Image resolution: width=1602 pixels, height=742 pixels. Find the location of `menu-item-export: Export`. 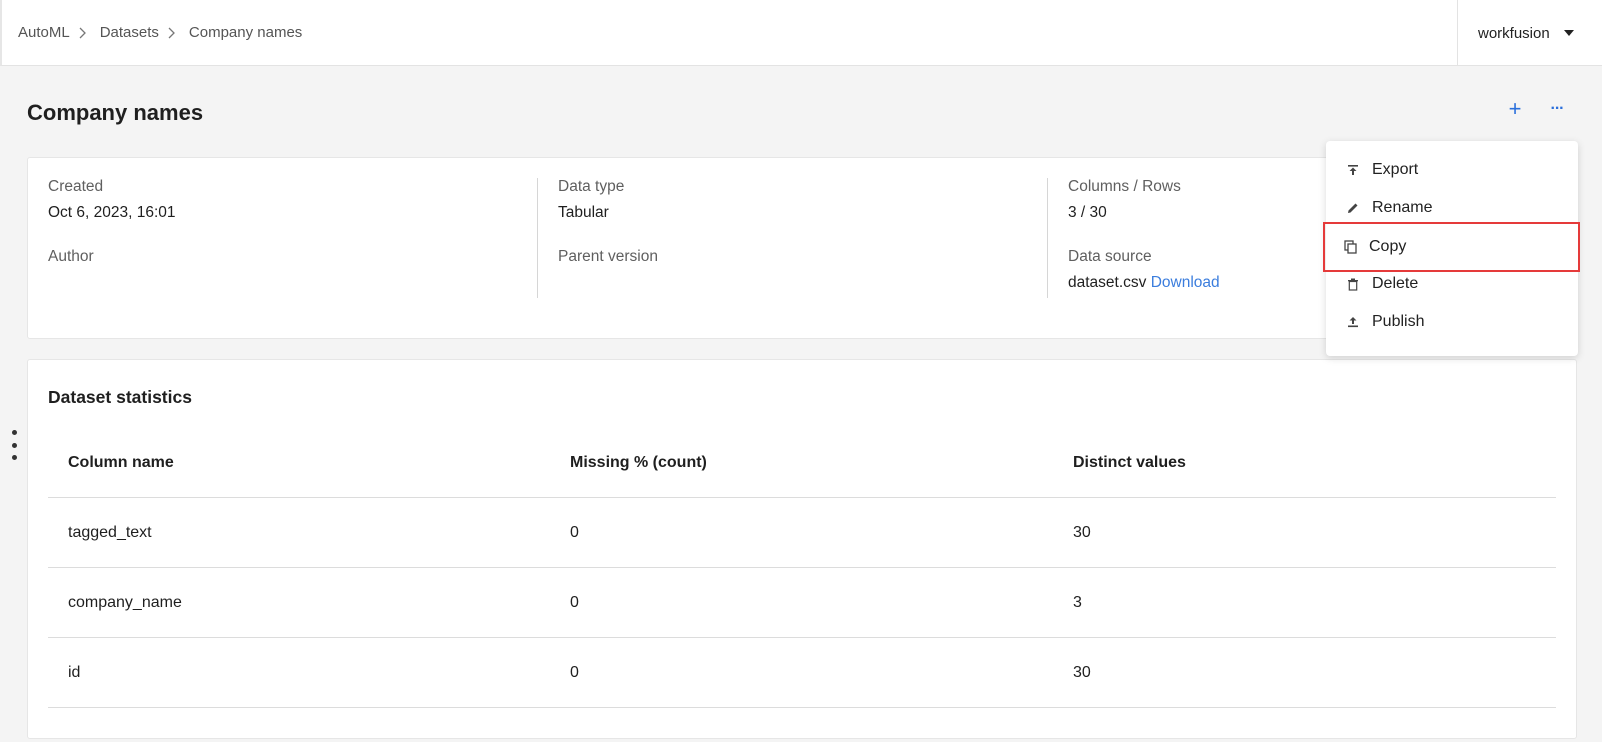

menu-item-export: Export is located at coordinates (1452, 170).